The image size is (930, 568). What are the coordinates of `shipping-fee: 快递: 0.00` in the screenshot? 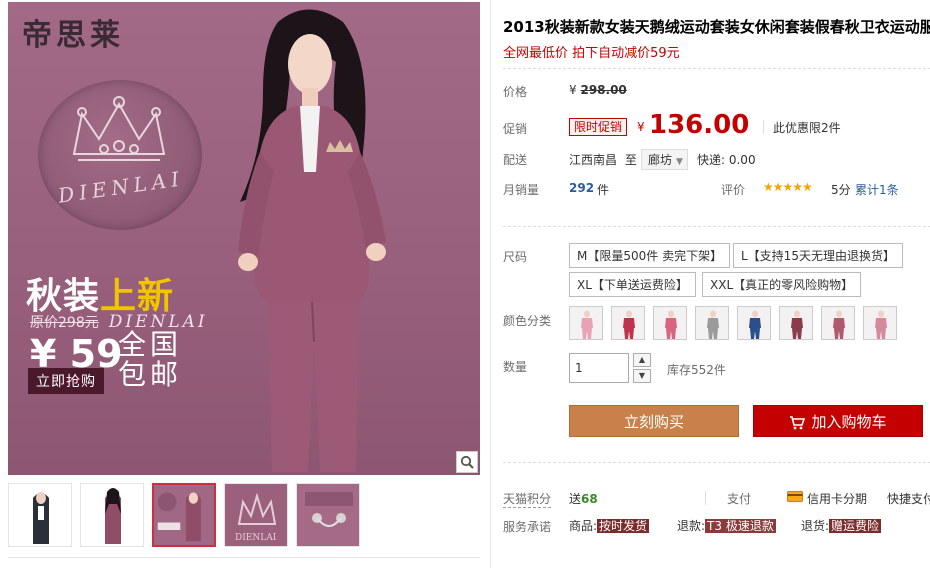 It's located at (726, 160).